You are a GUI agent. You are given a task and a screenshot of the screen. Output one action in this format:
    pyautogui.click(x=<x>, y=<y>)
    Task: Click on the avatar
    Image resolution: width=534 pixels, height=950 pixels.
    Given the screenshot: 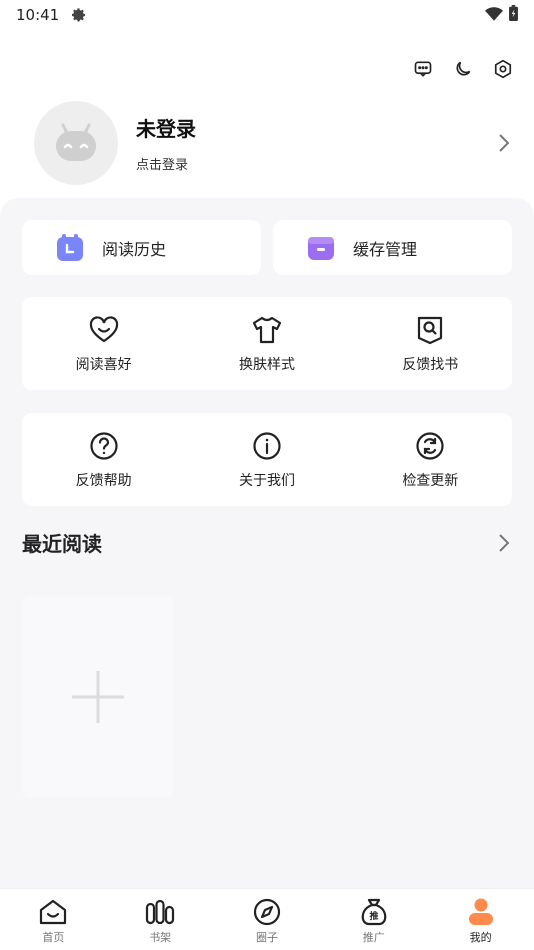 What is the action you would take?
    pyautogui.click(x=76, y=143)
    